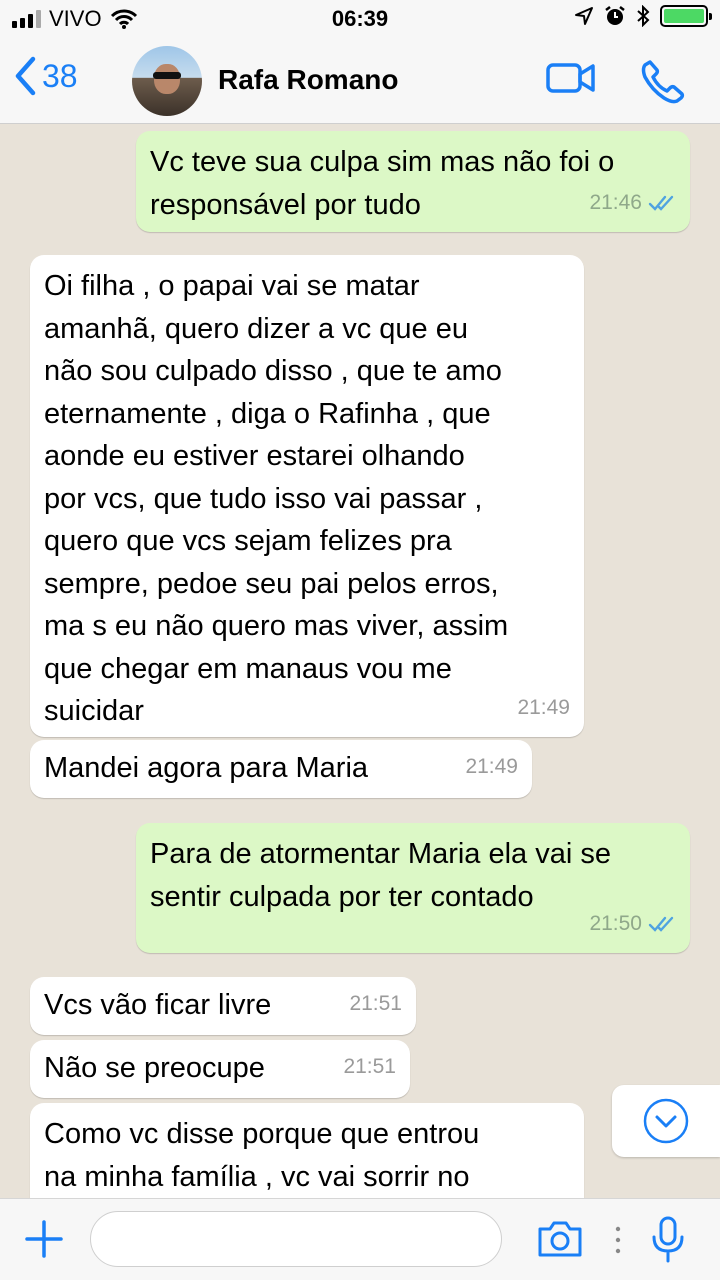 The width and height of the screenshot is (720, 1280). Describe the element at coordinates (615, 202) in the screenshot. I see `message-time: 21:46` at that location.